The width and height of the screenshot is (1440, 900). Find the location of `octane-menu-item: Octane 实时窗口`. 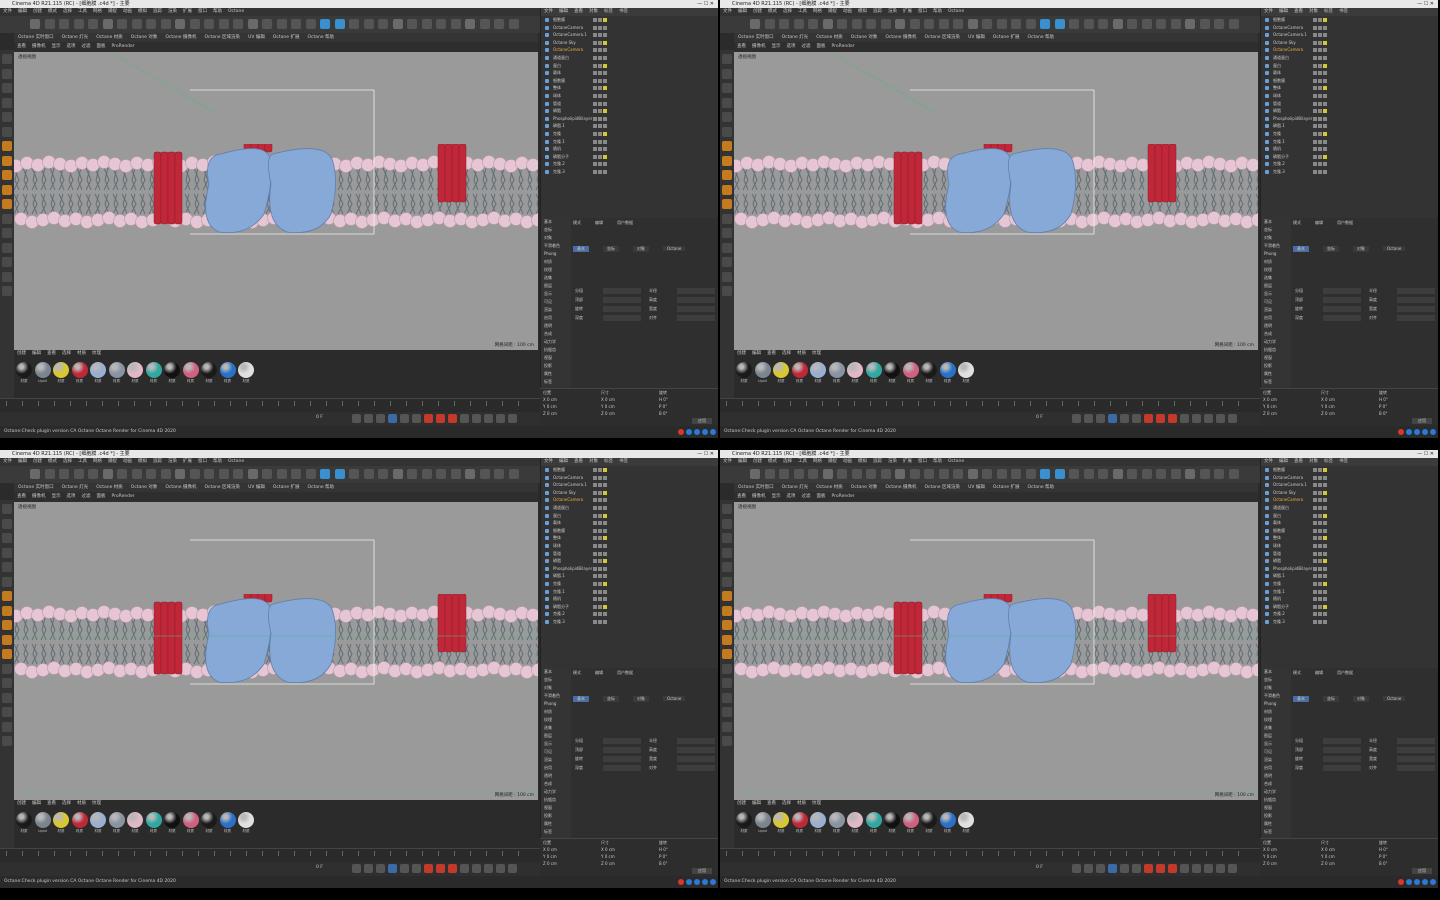

octane-menu-item: Octane 实时窗口 is located at coordinates (36, 37).